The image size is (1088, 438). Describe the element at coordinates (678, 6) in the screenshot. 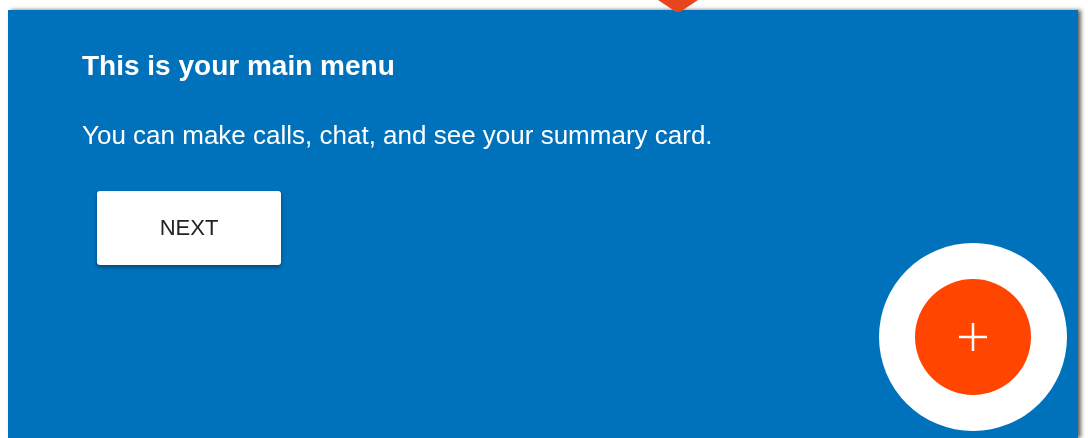

I see `pointer-arrow` at that location.